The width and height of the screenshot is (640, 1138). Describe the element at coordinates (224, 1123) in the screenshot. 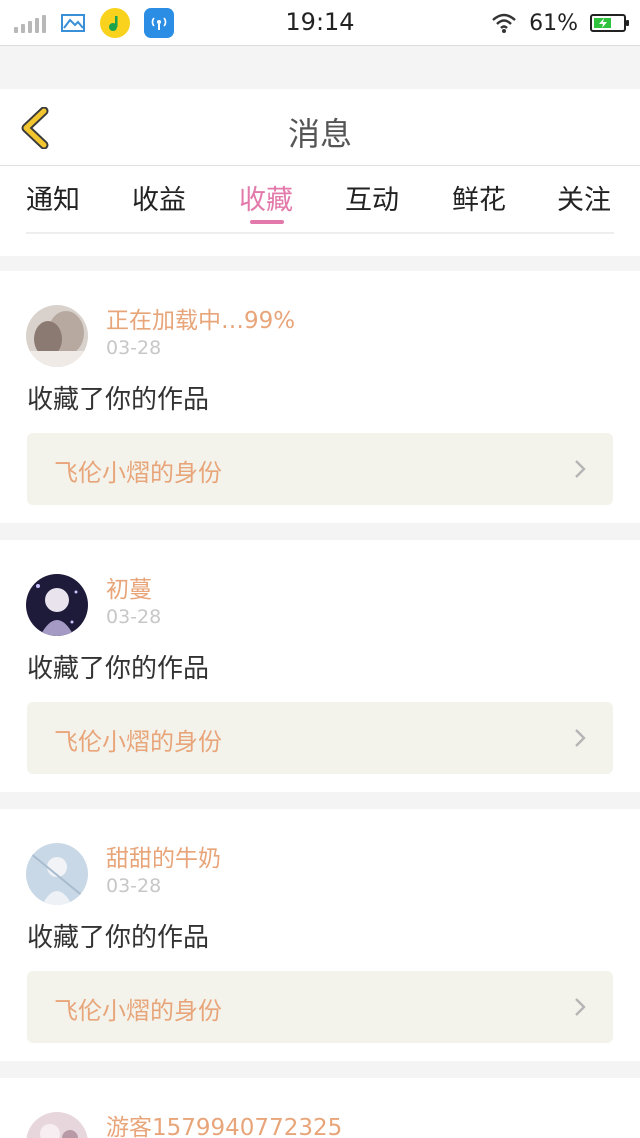

I see `username: 游客1579940772325` at that location.